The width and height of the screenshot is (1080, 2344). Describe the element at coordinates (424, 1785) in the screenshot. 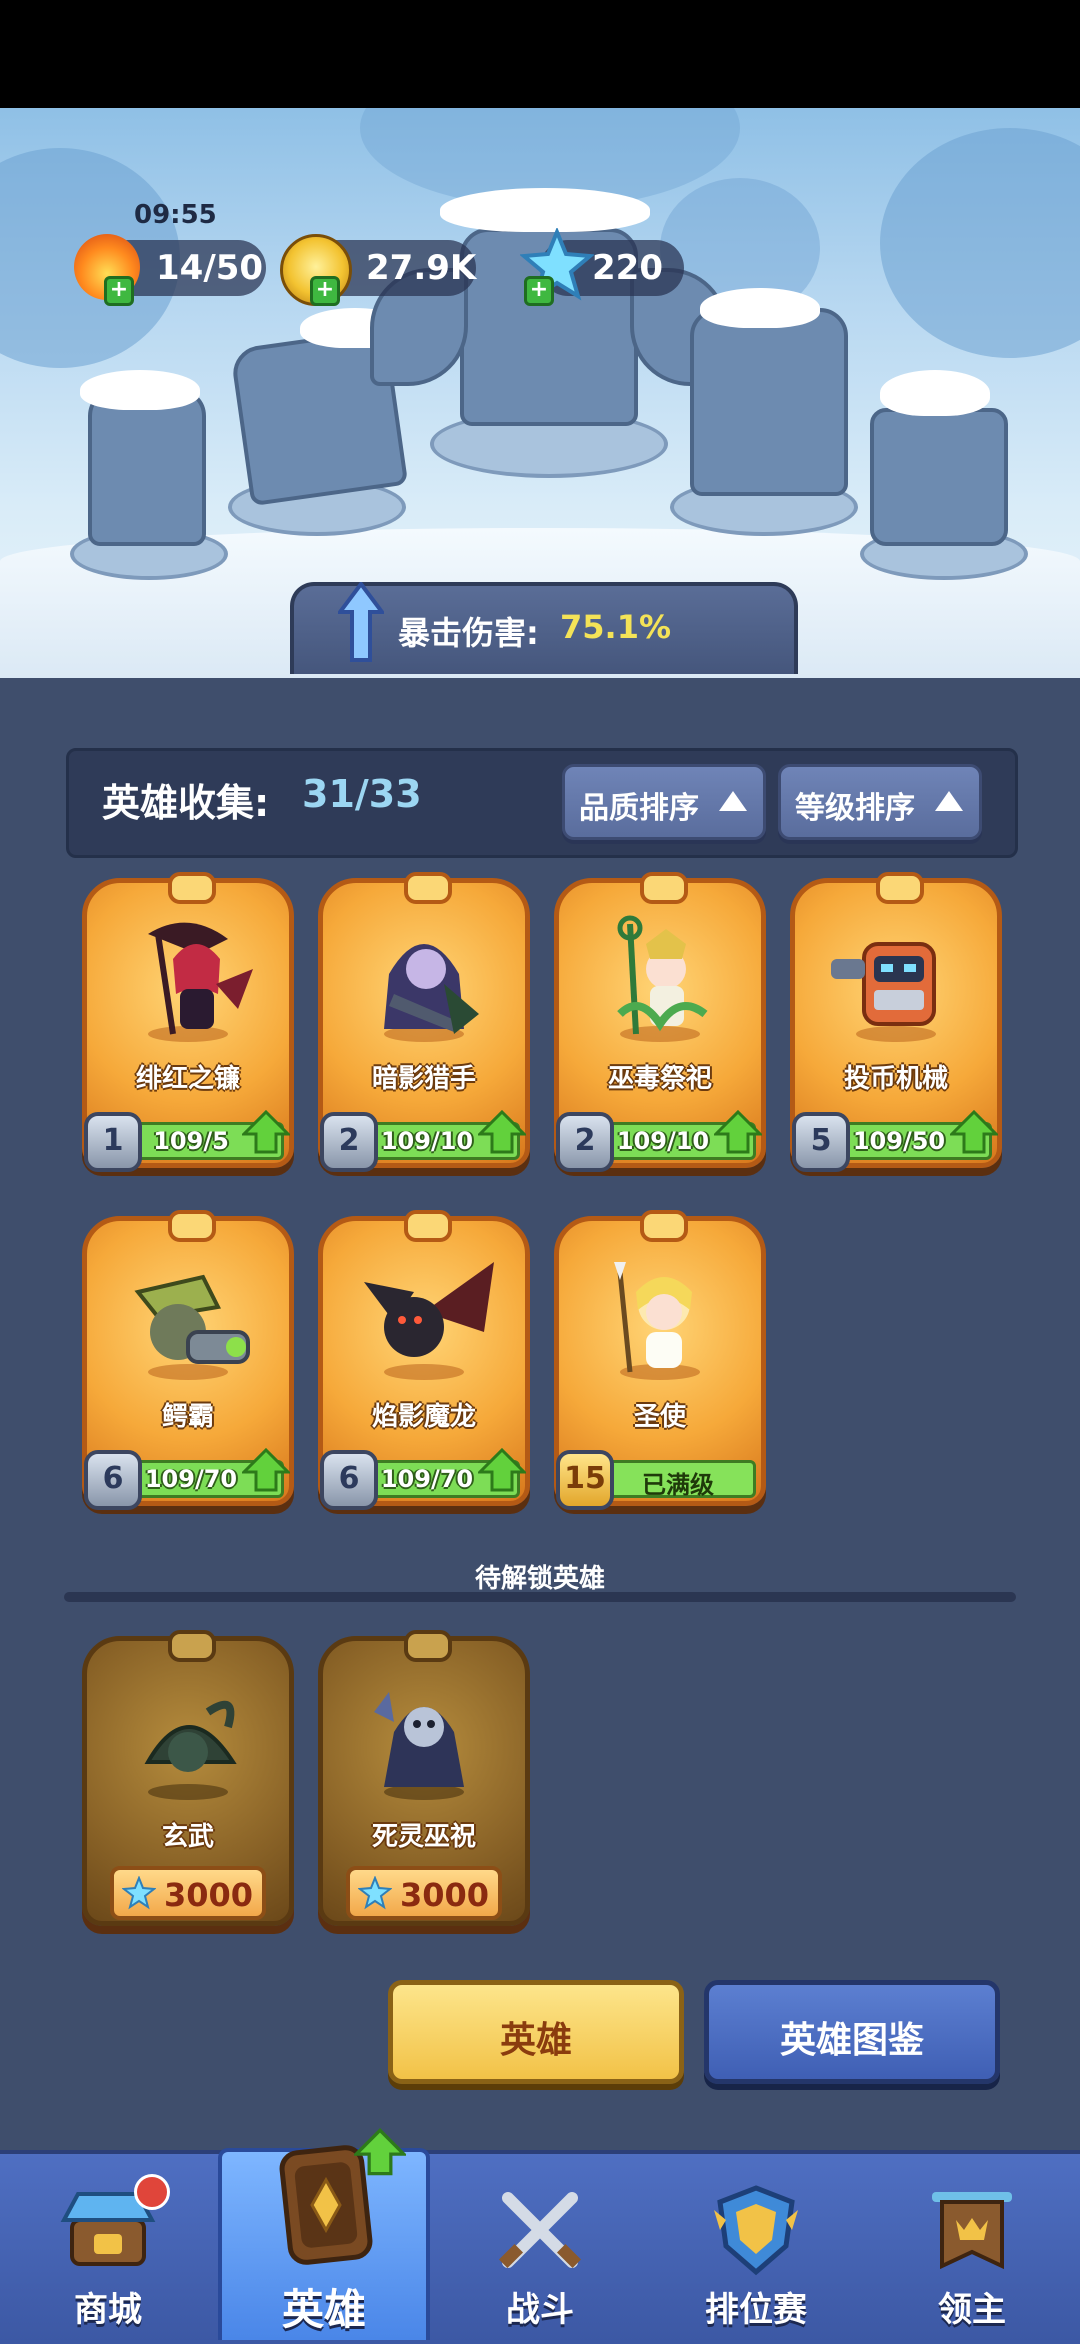

I see `locked-hero-card-necromancer: 死灵巫祝 3000` at that location.